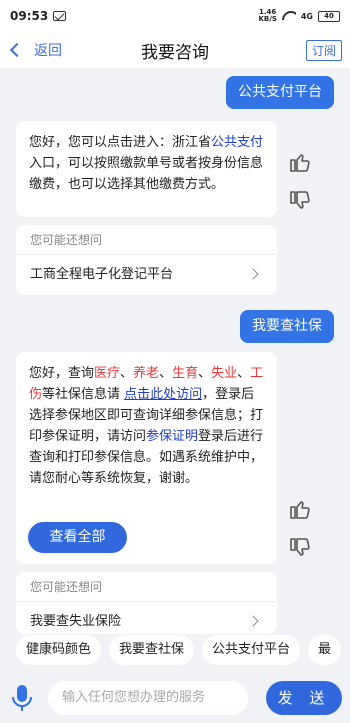 This screenshot has height=723, width=350. I want to click on user-message: 我要查社保, so click(287, 326).